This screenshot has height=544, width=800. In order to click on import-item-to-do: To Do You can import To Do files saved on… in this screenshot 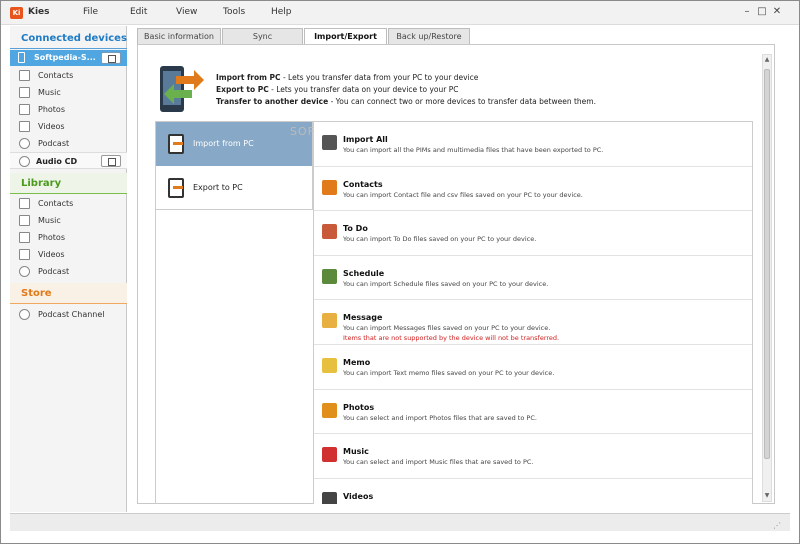, I will do `click(533, 233)`.